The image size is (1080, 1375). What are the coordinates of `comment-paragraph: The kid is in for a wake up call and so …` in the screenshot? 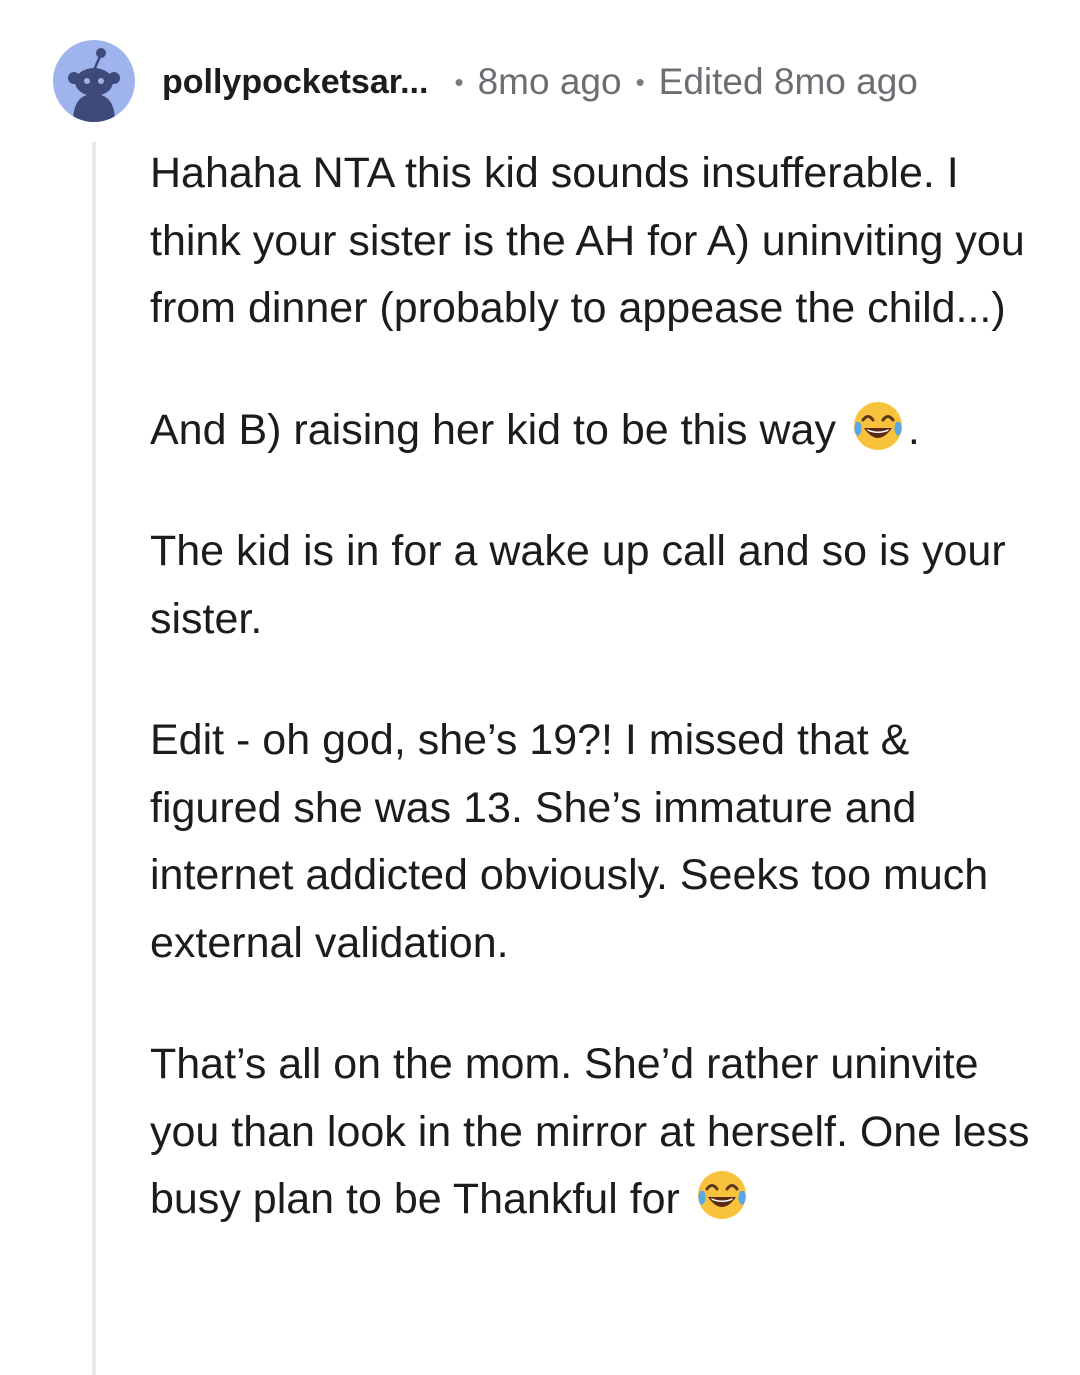 It's located at (590, 585).